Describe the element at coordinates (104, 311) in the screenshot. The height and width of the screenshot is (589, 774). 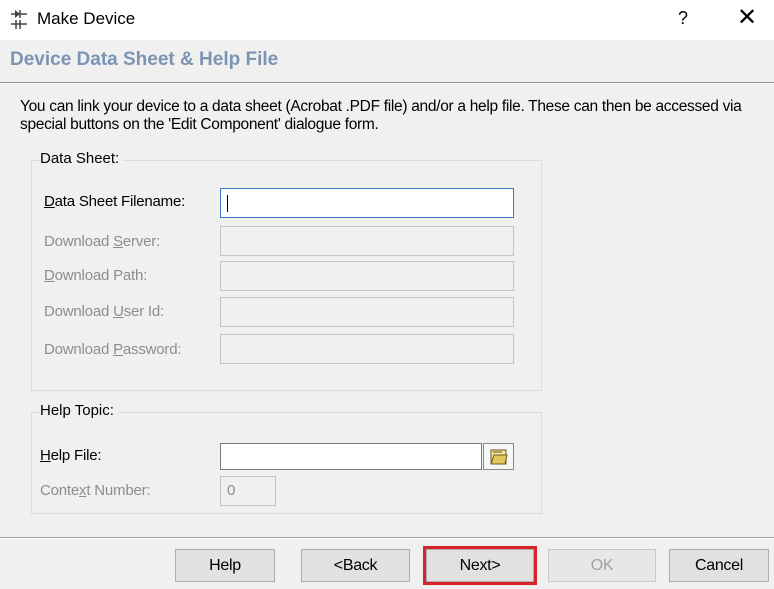
I see `download-user-id-label: Download User Id:` at that location.